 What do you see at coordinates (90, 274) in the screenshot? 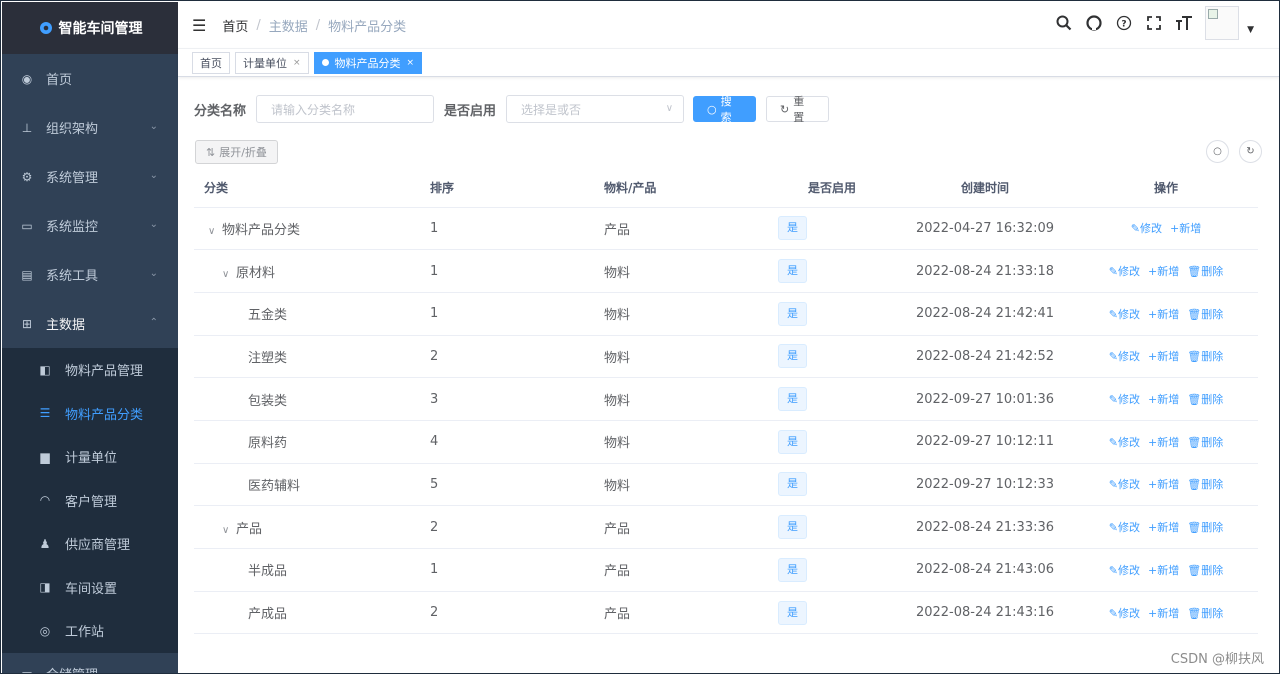
I see `sidebar-item-4: ▤ 系统工具 ⌄` at bounding box center [90, 274].